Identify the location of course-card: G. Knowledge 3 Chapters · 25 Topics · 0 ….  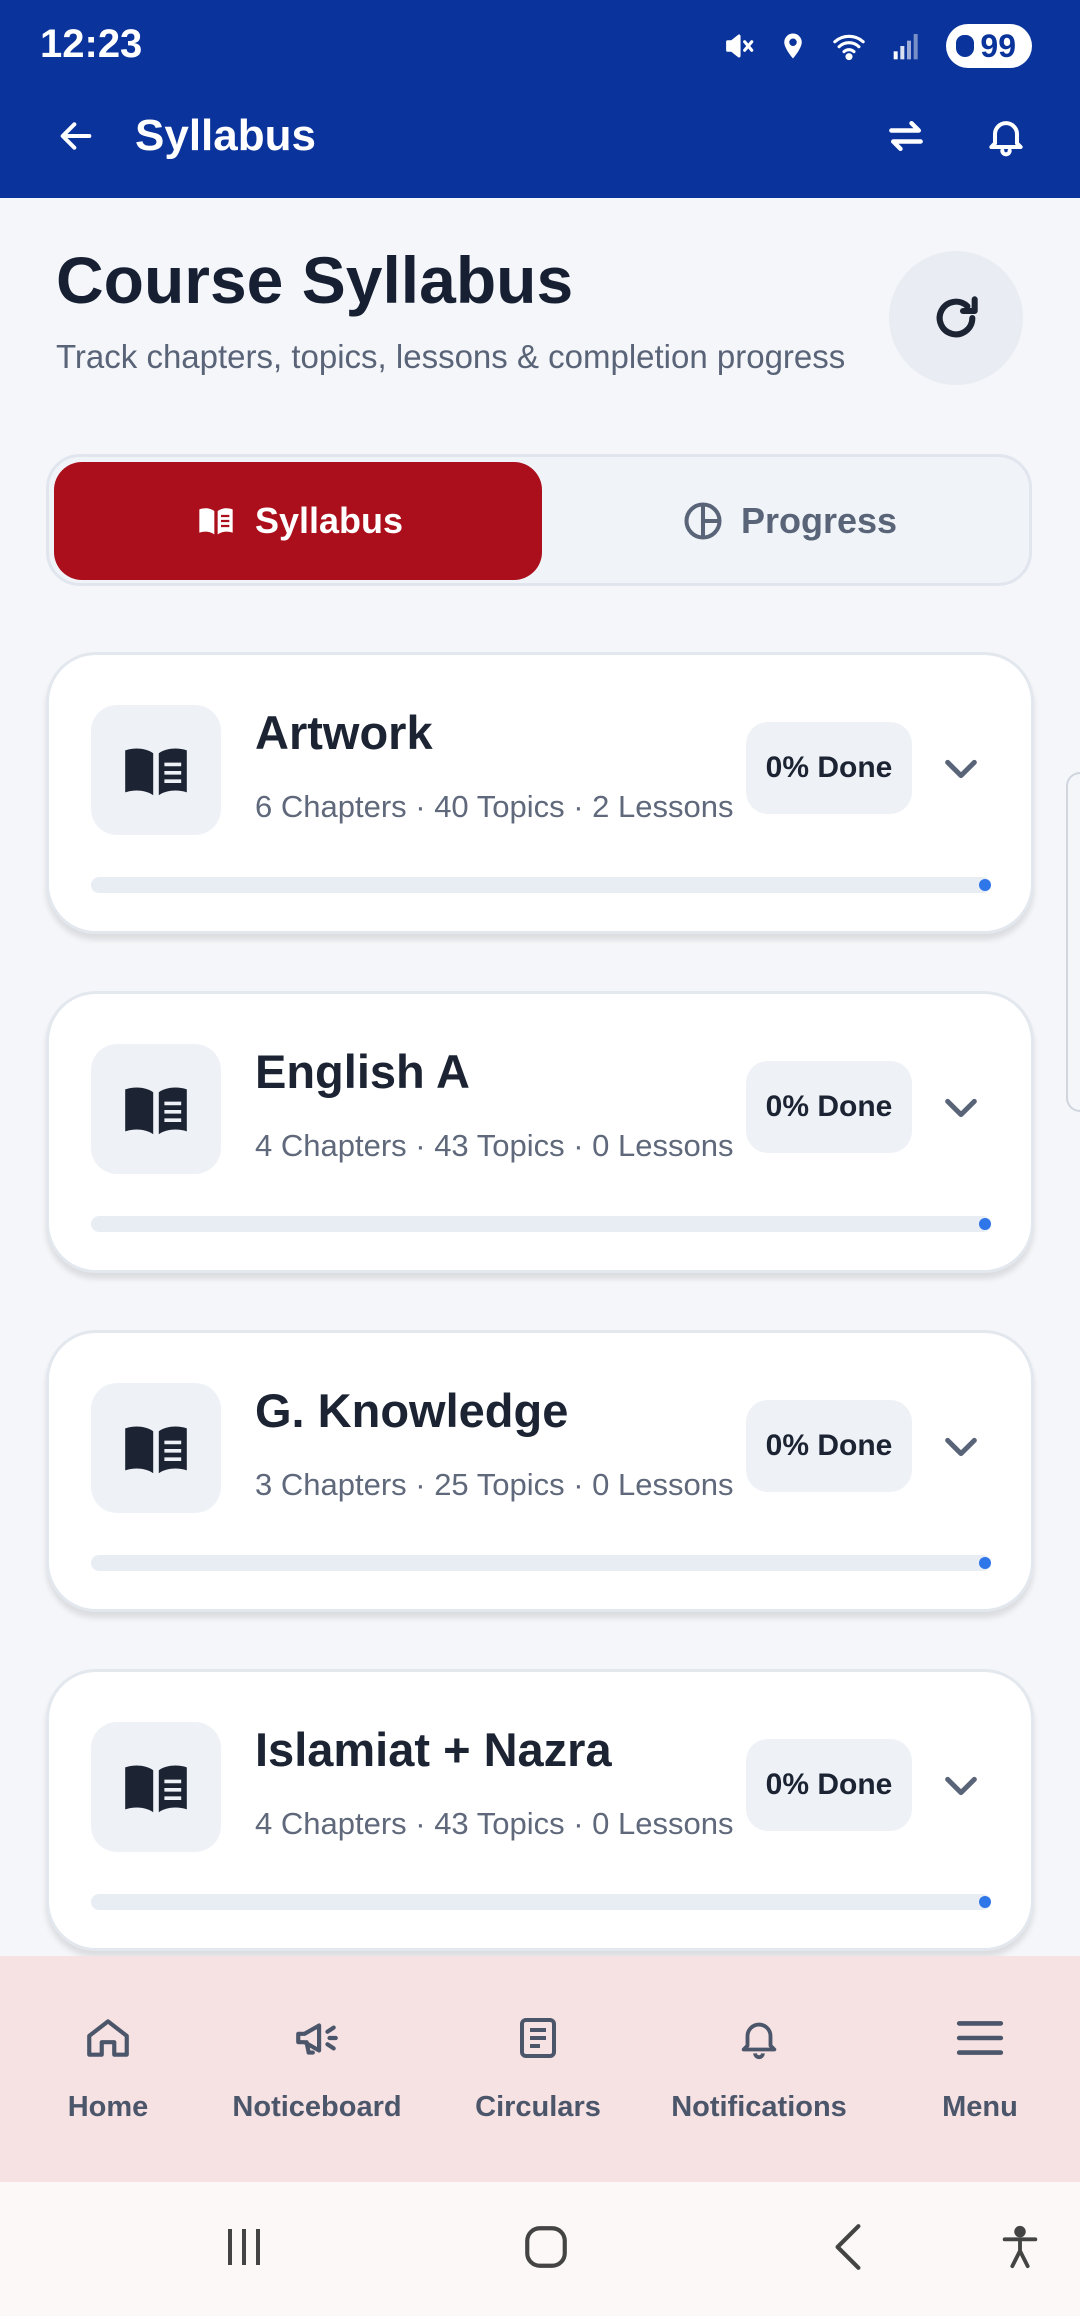
(540, 1471).